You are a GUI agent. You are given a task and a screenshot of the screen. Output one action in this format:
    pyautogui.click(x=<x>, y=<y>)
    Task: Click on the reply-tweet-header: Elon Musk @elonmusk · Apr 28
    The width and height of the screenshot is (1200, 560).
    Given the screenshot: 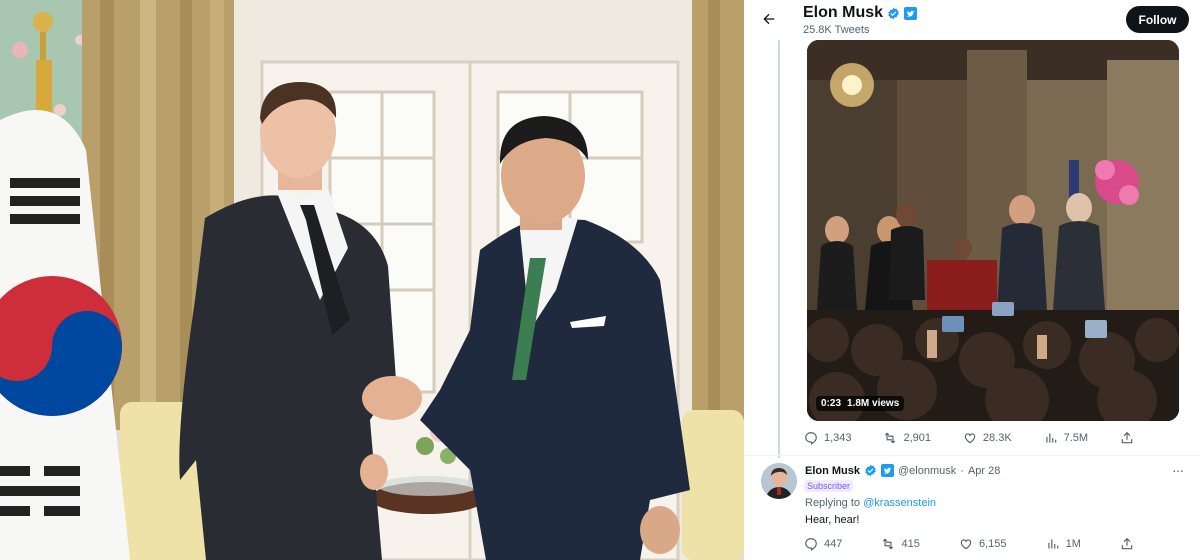 What is the action you would take?
    pyautogui.click(x=902, y=470)
    